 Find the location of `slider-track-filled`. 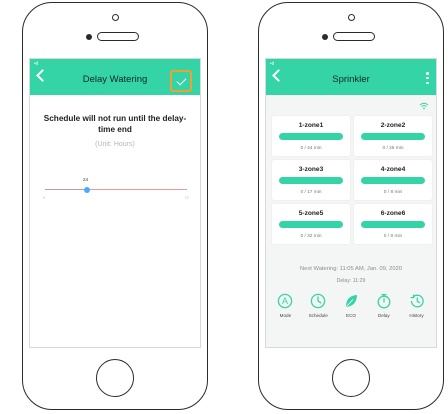

slider-track-filled is located at coordinates (66, 190).